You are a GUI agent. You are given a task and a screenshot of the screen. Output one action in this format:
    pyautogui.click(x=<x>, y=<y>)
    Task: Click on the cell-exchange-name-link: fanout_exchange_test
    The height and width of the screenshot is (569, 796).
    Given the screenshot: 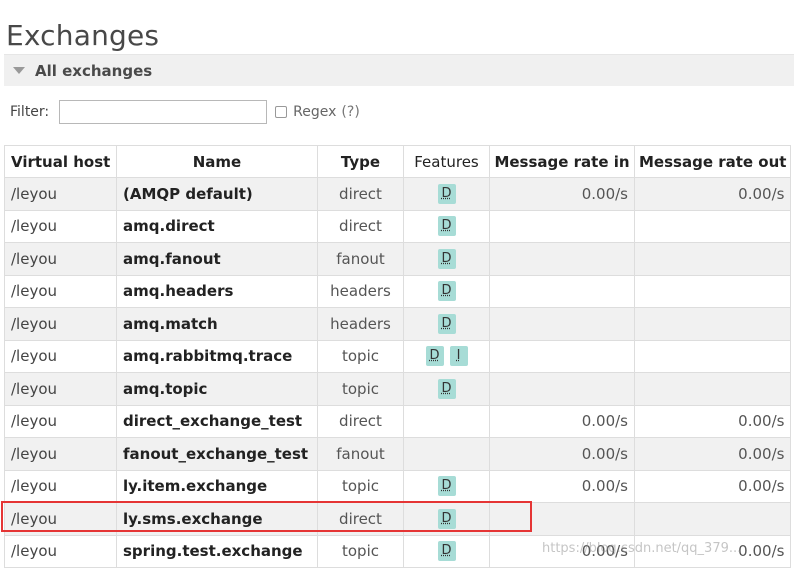 What is the action you would take?
    pyautogui.click(x=217, y=454)
    